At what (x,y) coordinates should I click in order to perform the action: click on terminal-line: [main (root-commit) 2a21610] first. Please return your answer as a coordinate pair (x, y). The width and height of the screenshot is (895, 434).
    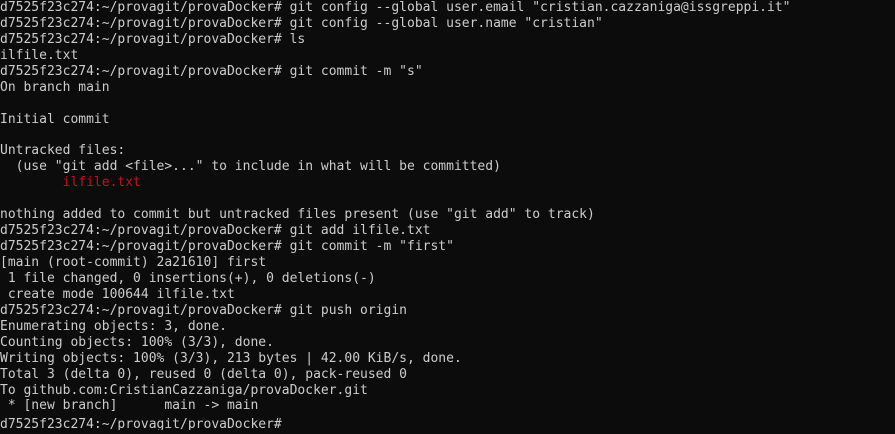
    Looking at the image, I should click on (133, 262).